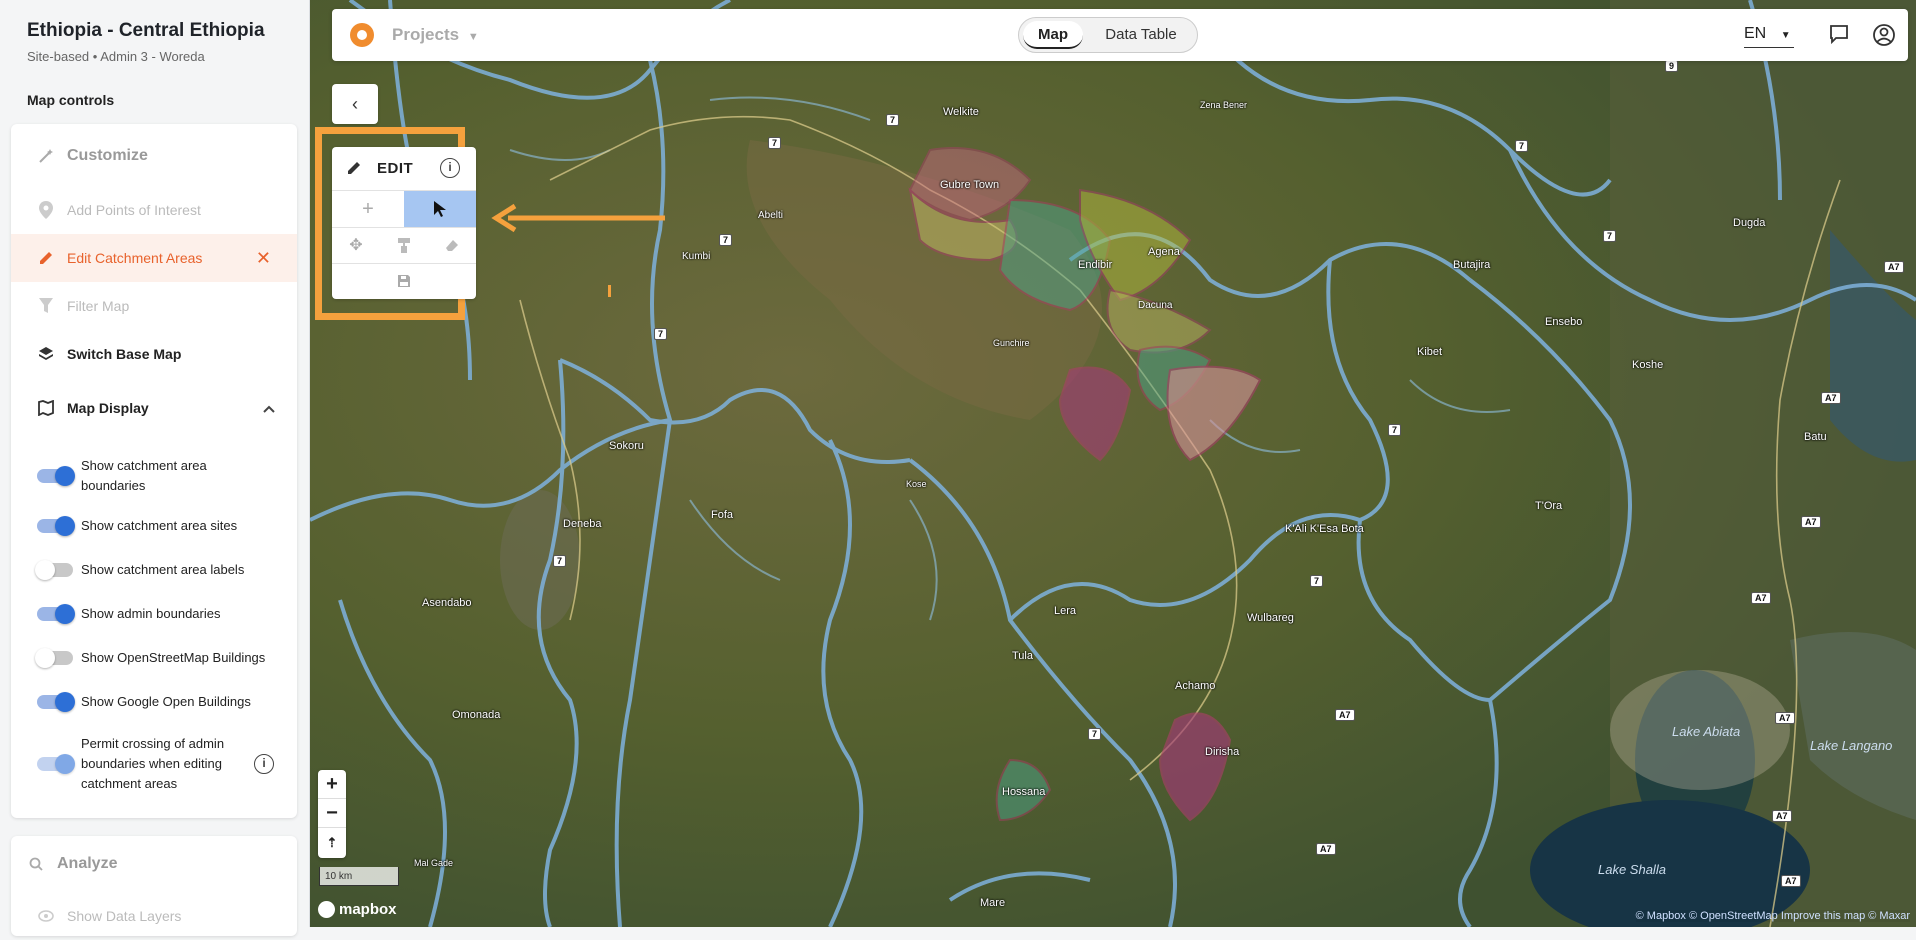 This screenshot has width=1916, height=940. Describe the element at coordinates (154, 658) in the screenshot. I see `toggle-row-osm: Show OpenStreetMap Buildings` at that location.